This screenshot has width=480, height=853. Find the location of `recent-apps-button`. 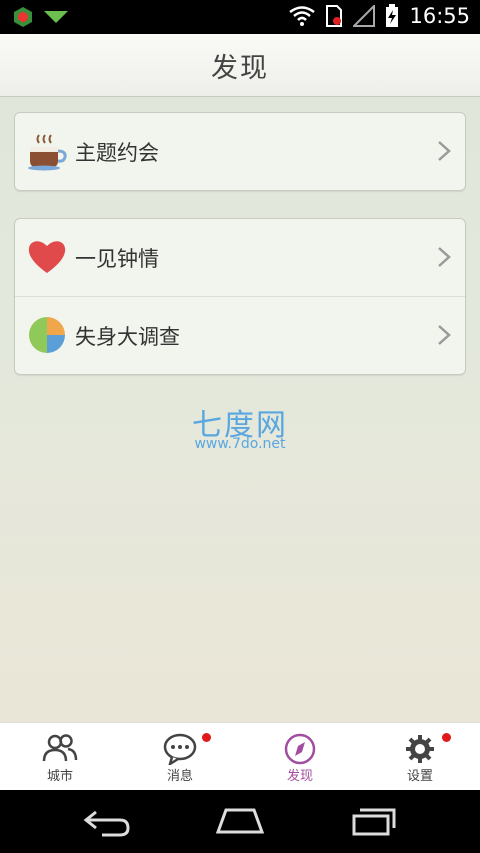

recent-apps-button is located at coordinates (374, 821).